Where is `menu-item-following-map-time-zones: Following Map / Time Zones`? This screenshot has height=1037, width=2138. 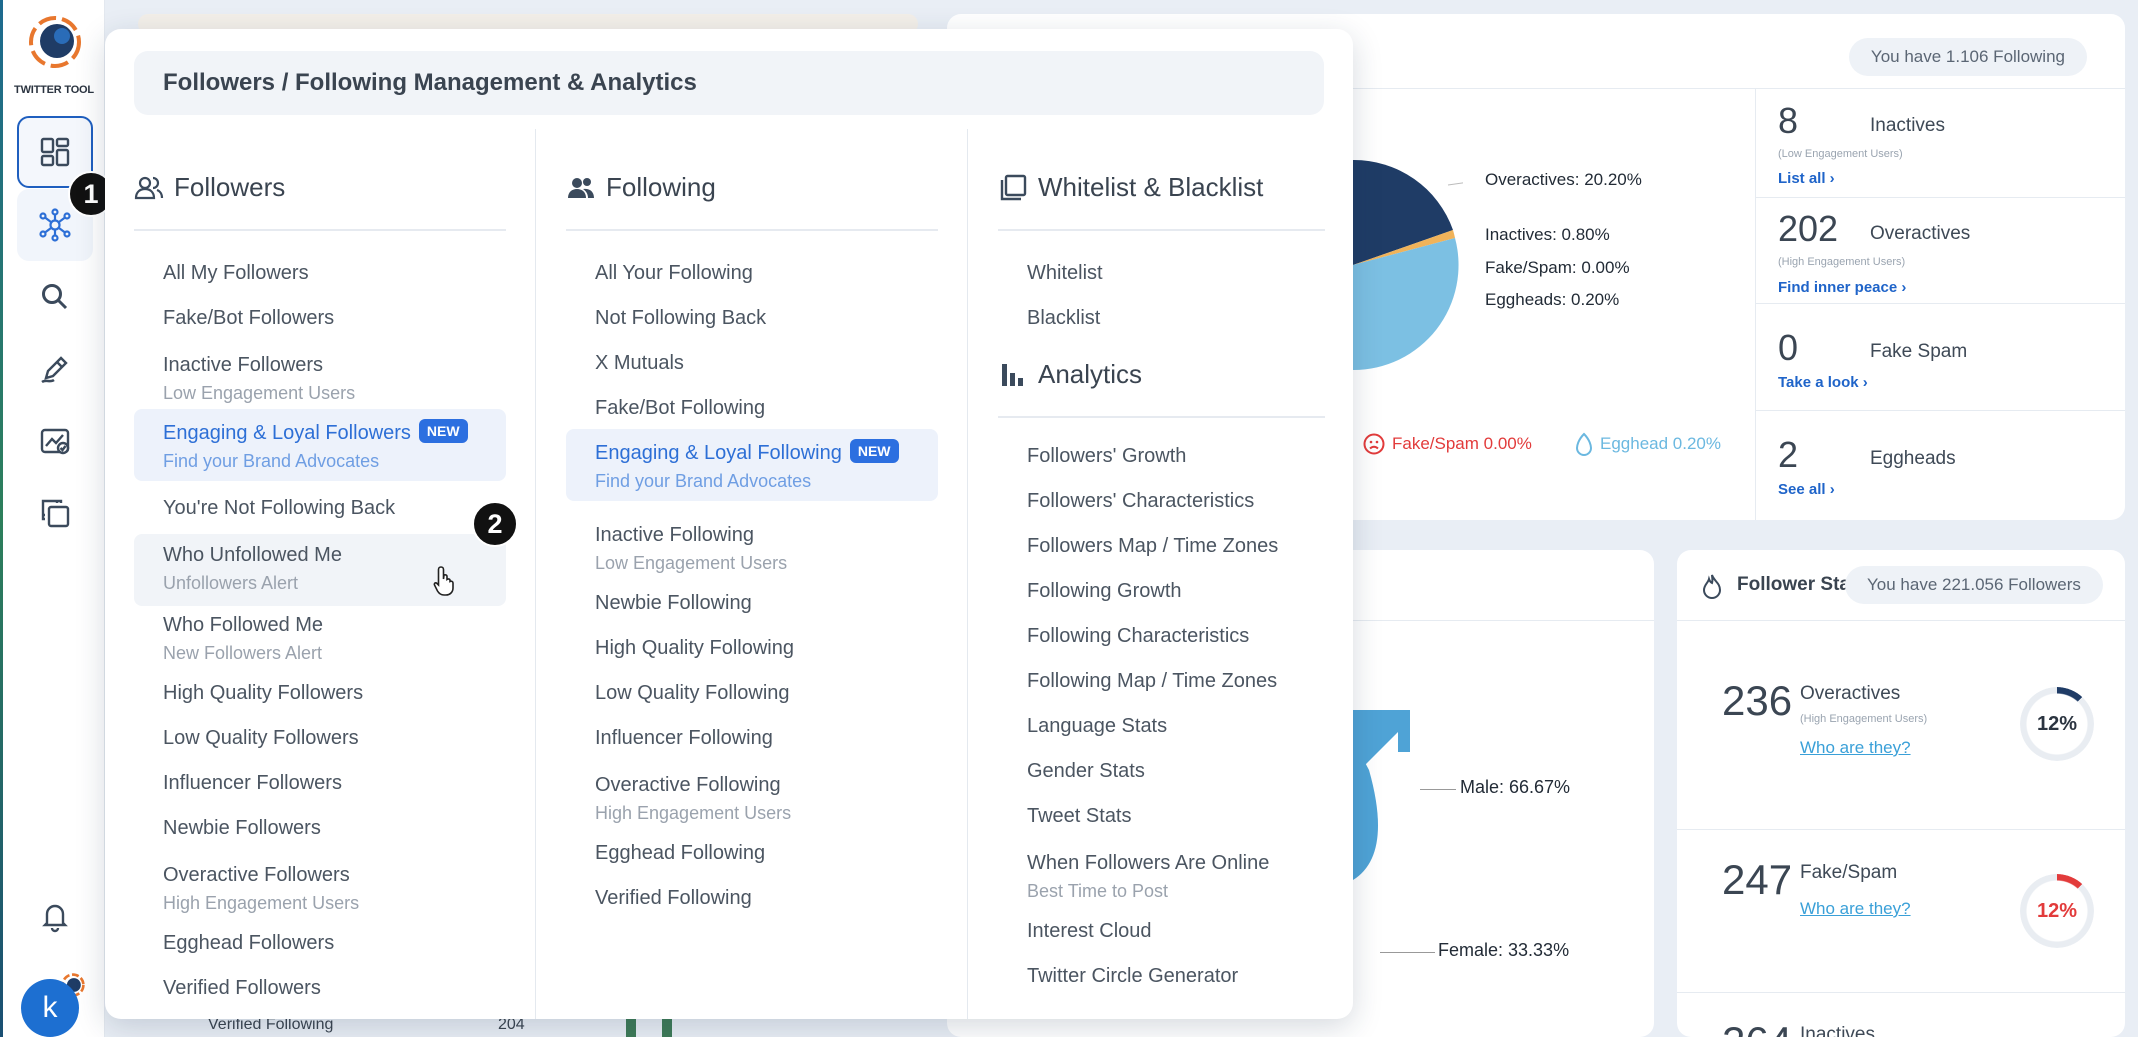
menu-item-following-map-time-zones: Following Map / Time Zones is located at coordinates (1161, 683).